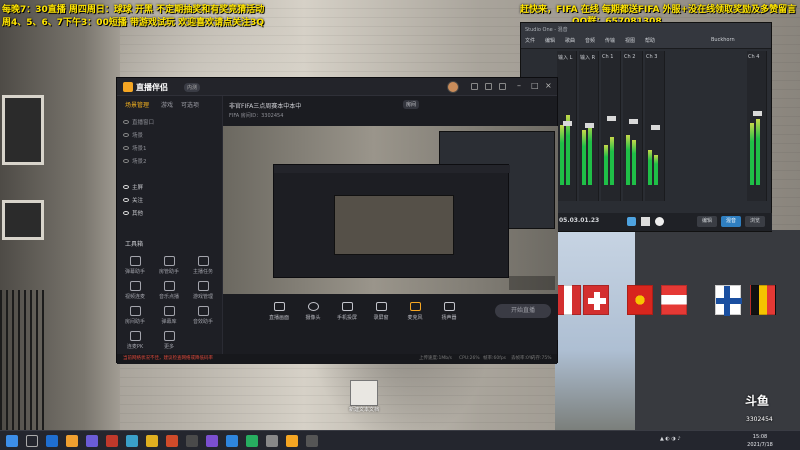 This screenshot has width=800, height=450. I want to click on mixer-channel: 输入 R, so click(589, 126).